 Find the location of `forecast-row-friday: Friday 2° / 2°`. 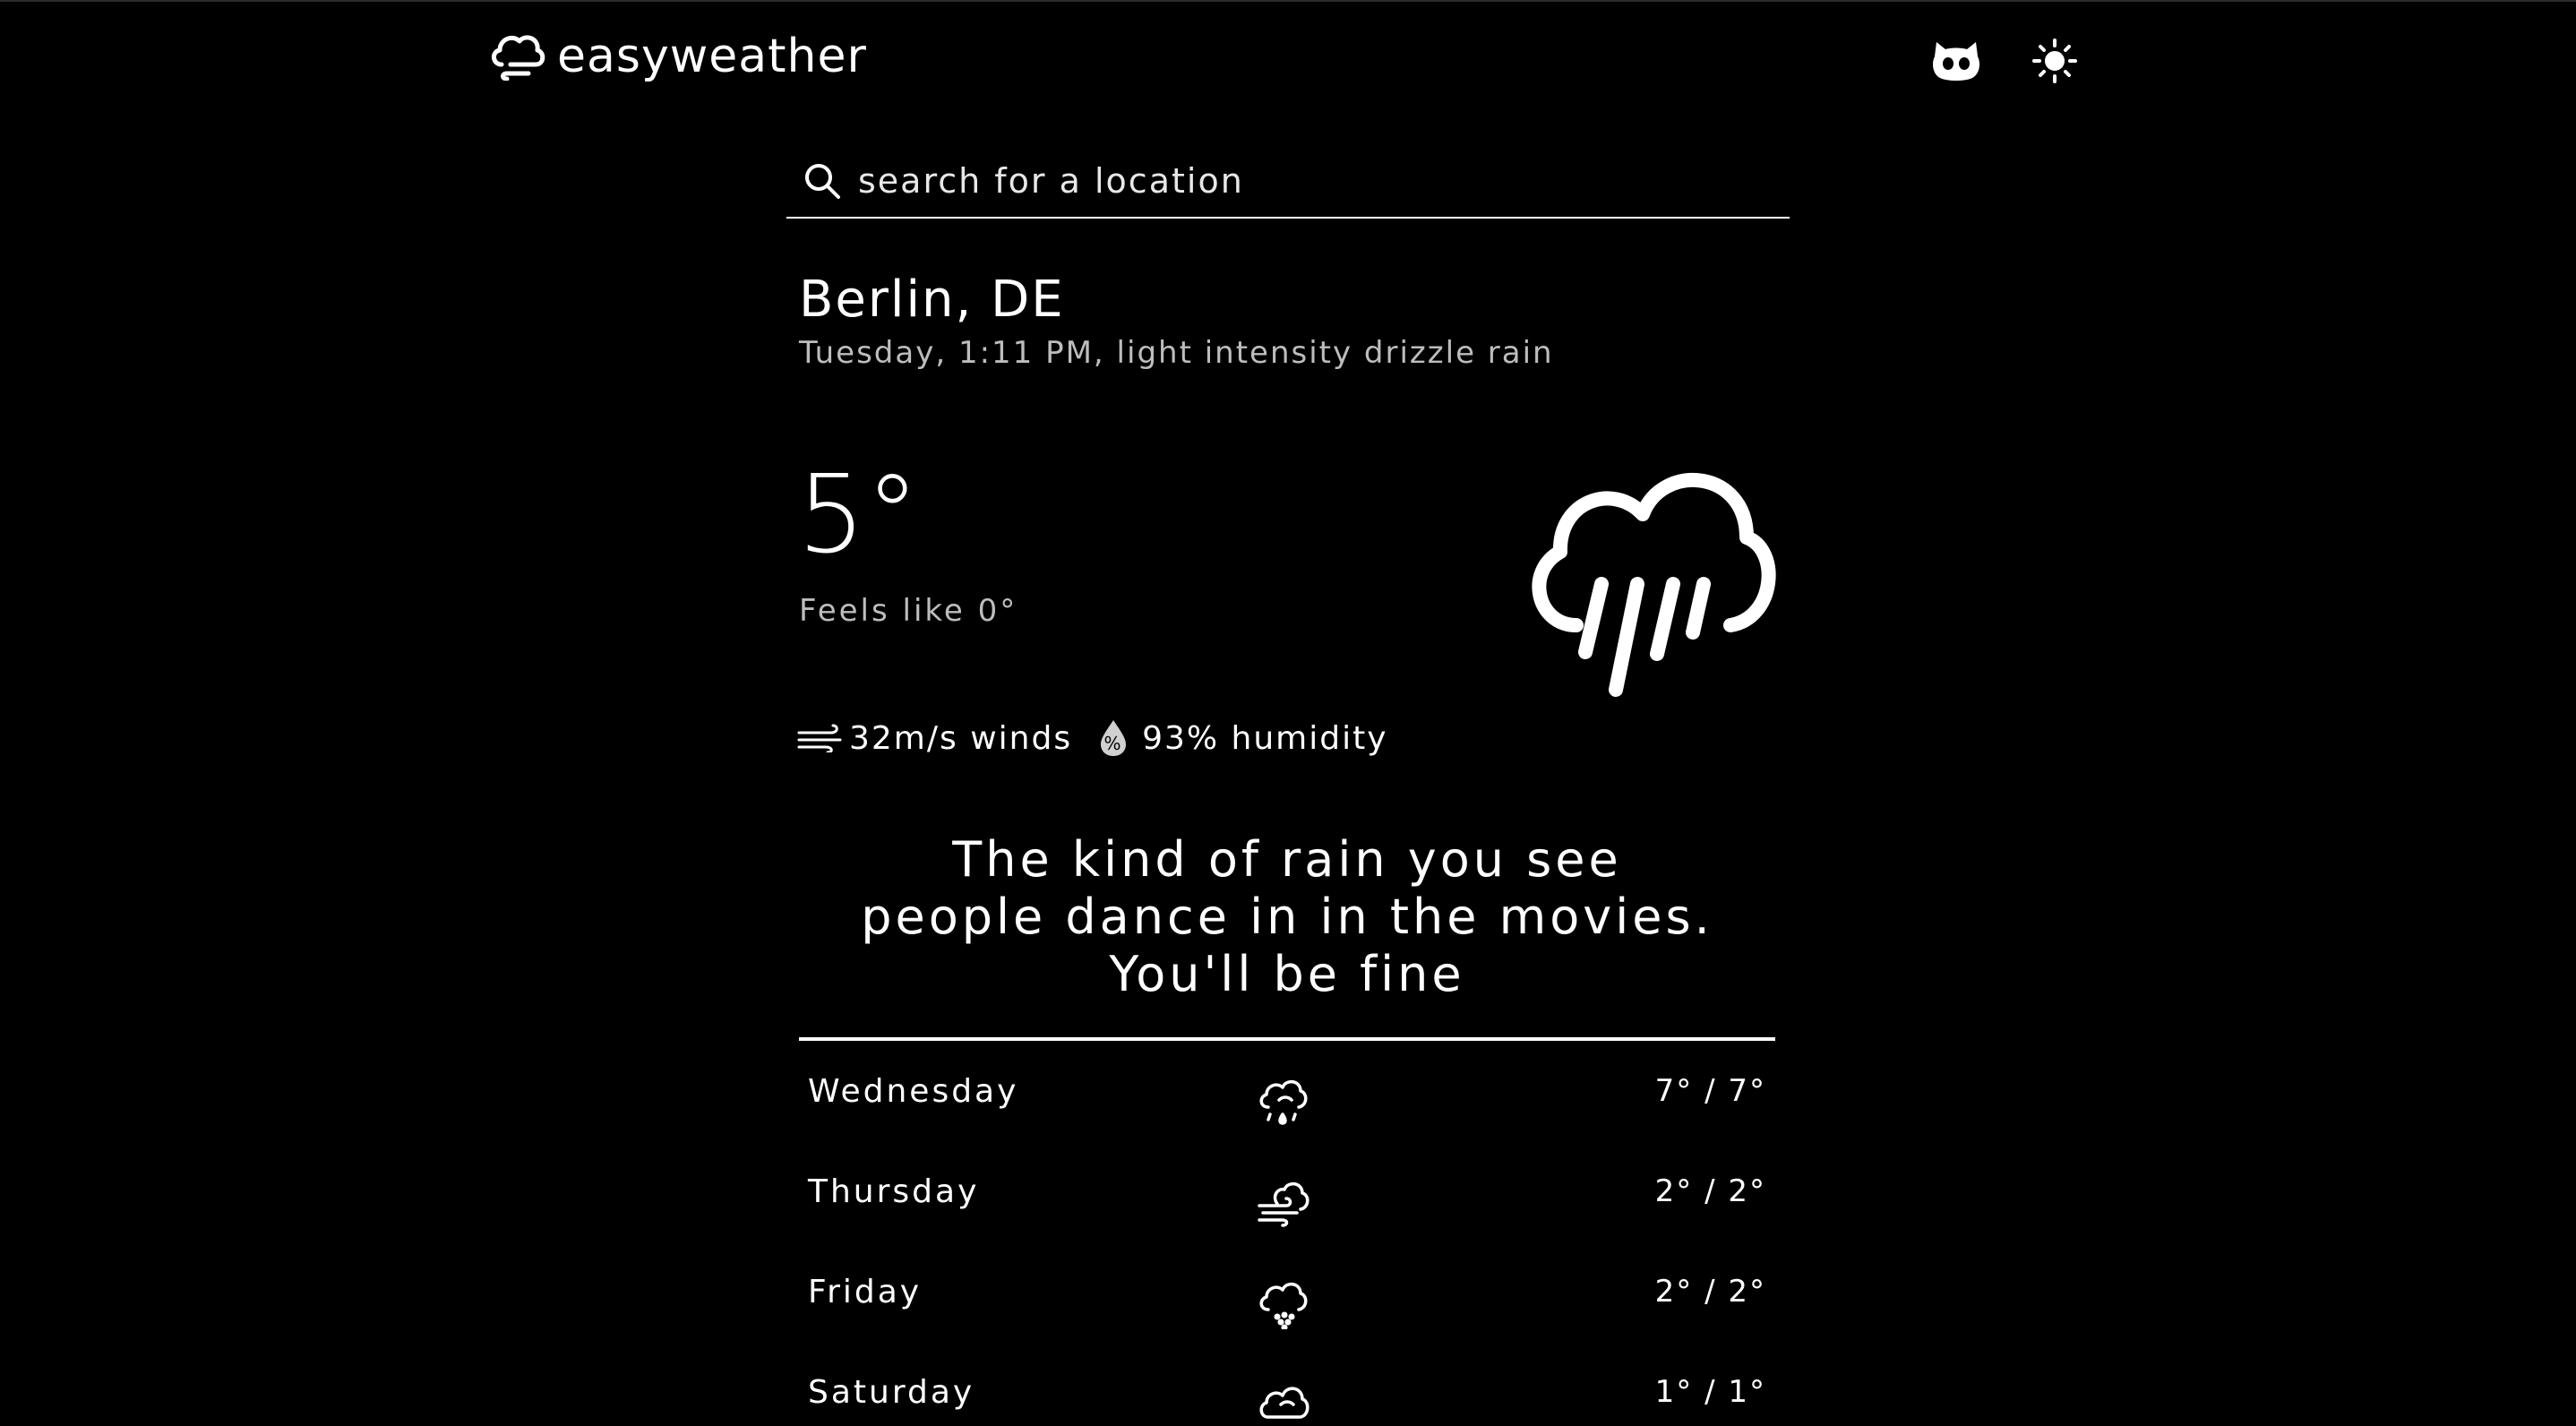

forecast-row-friday: Friday 2° / 2° is located at coordinates (1287, 1293).